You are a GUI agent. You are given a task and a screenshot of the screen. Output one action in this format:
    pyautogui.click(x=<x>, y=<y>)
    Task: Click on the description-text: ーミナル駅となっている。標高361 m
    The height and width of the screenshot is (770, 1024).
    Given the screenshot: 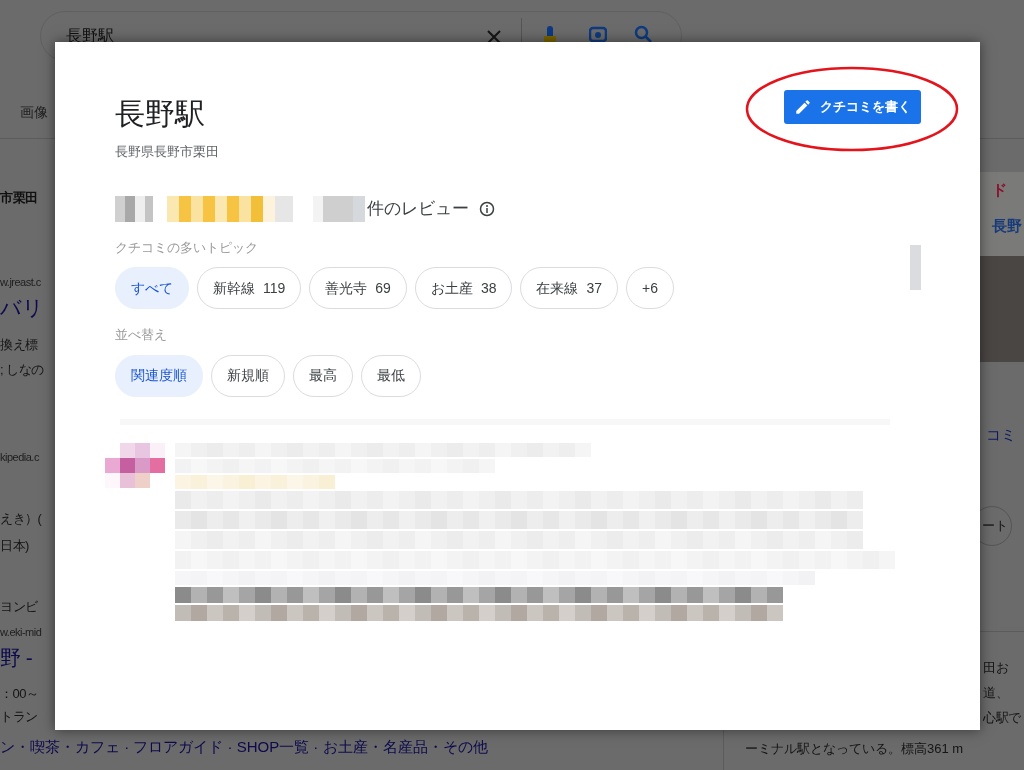 What is the action you would take?
    pyautogui.click(x=854, y=749)
    